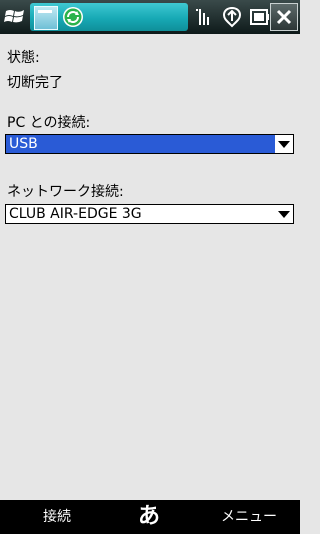 The height and width of the screenshot is (534, 320). What do you see at coordinates (109, 17) in the screenshot?
I see `active-app-strip` at bounding box center [109, 17].